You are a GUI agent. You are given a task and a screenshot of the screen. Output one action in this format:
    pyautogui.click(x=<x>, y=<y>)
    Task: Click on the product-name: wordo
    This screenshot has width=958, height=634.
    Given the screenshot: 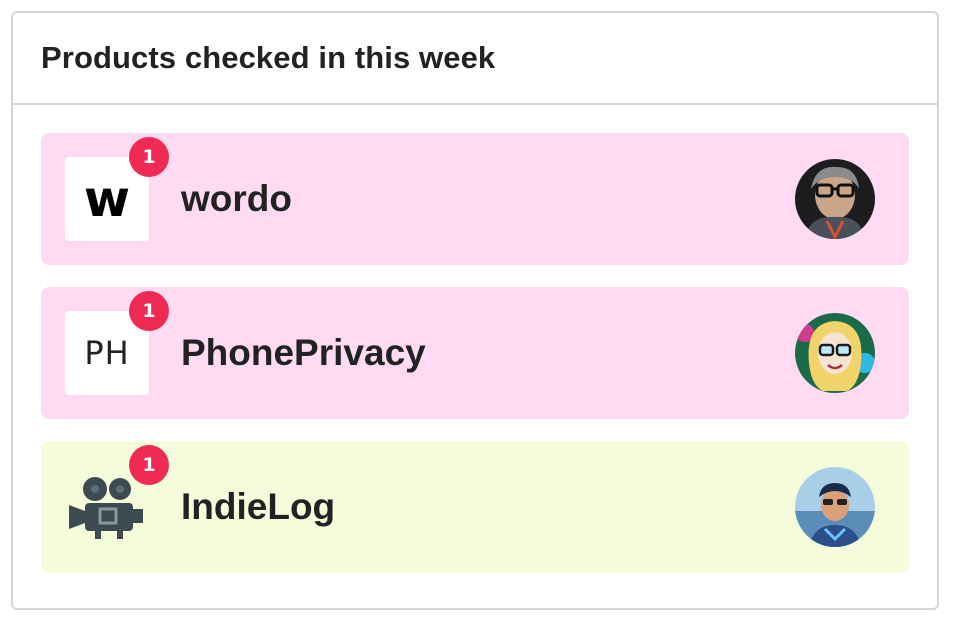 What is the action you would take?
    pyautogui.click(x=236, y=199)
    